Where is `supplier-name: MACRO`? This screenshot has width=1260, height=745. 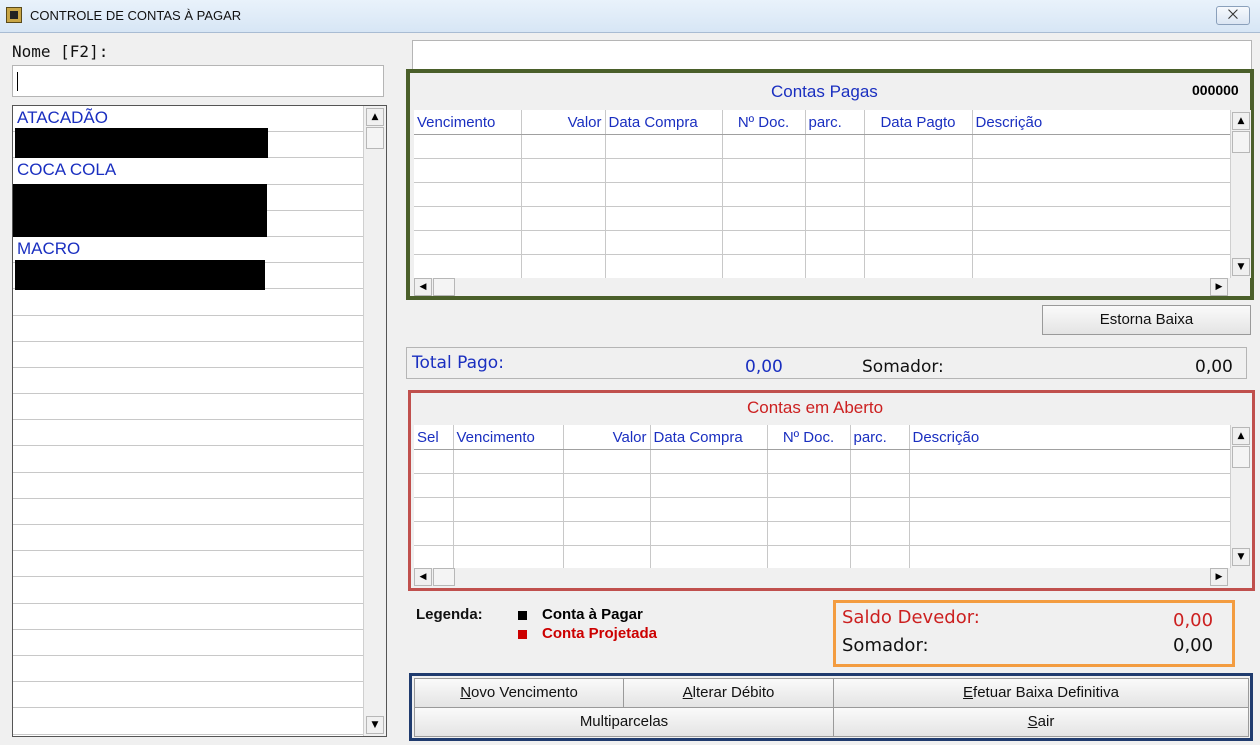
supplier-name: MACRO is located at coordinates (49, 248).